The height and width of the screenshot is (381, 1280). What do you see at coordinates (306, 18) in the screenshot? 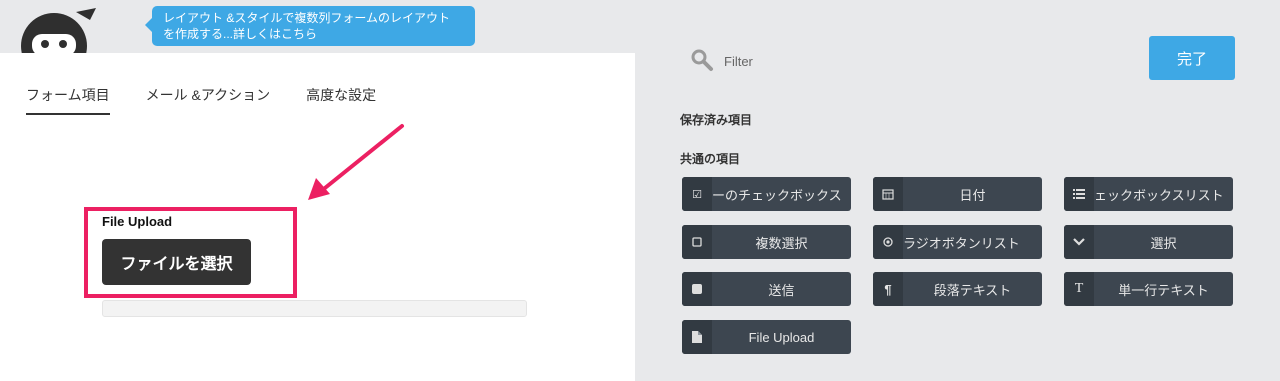
I see `tooltip-line-1: レイアウト &スタイルで複数列フォームのレイアウト` at bounding box center [306, 18].